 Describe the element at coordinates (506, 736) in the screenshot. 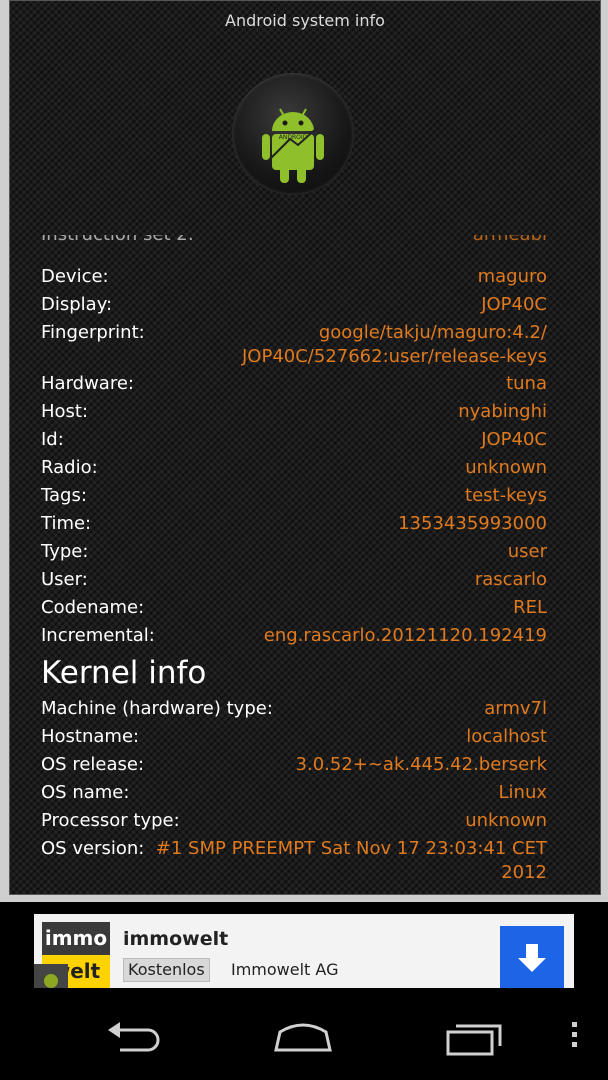

I see `info-value: localhost` at that location.